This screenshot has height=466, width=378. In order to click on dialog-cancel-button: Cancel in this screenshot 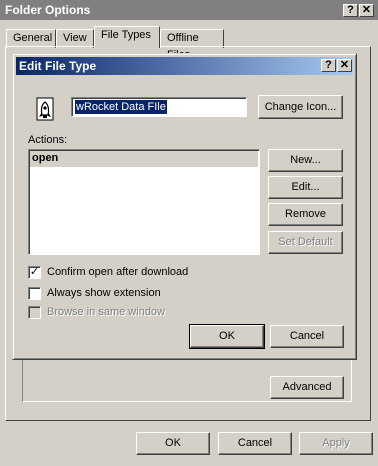, I will do `click(307, 336)`.